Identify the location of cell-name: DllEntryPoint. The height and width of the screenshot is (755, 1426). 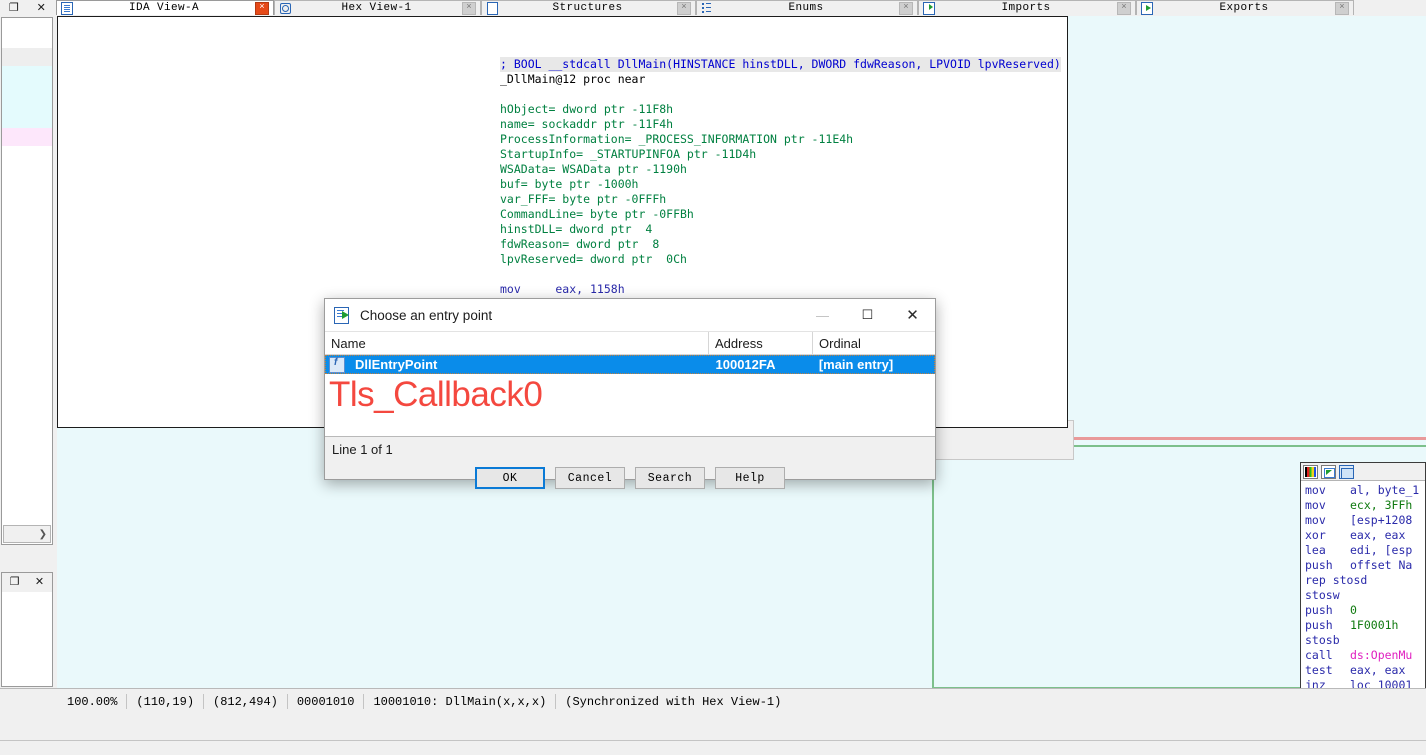
(396, 364).